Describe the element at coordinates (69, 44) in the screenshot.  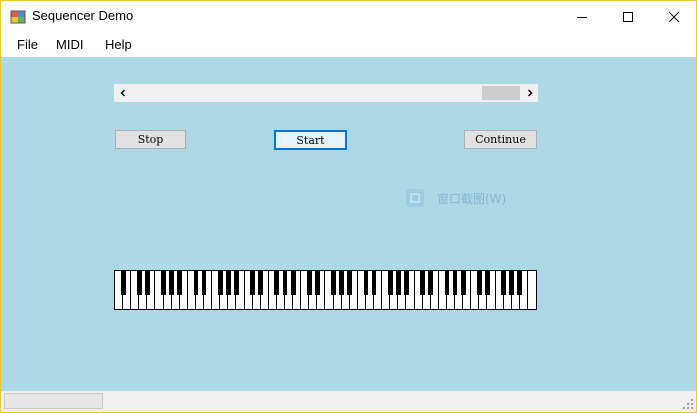
I see `menu-midi: MIDI` at that location.